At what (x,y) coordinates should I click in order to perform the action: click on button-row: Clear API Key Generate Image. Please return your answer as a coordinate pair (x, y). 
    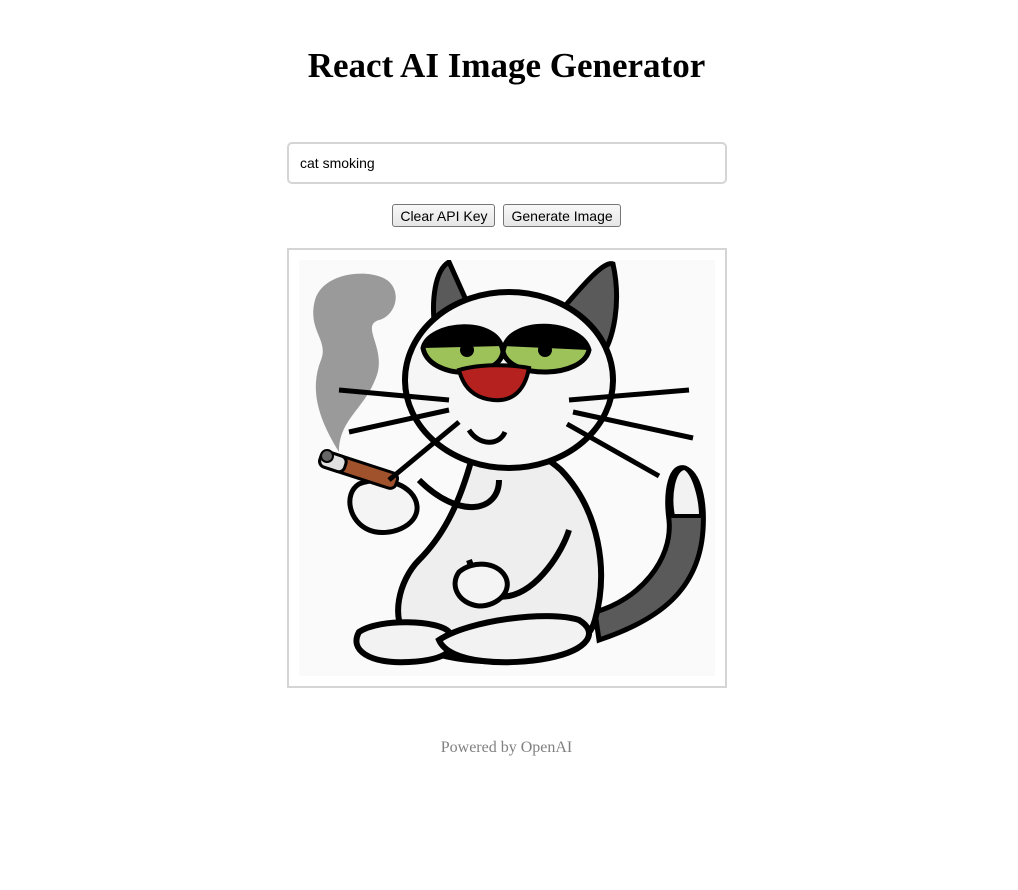
    Looking at the image, I should click on (506, 215).